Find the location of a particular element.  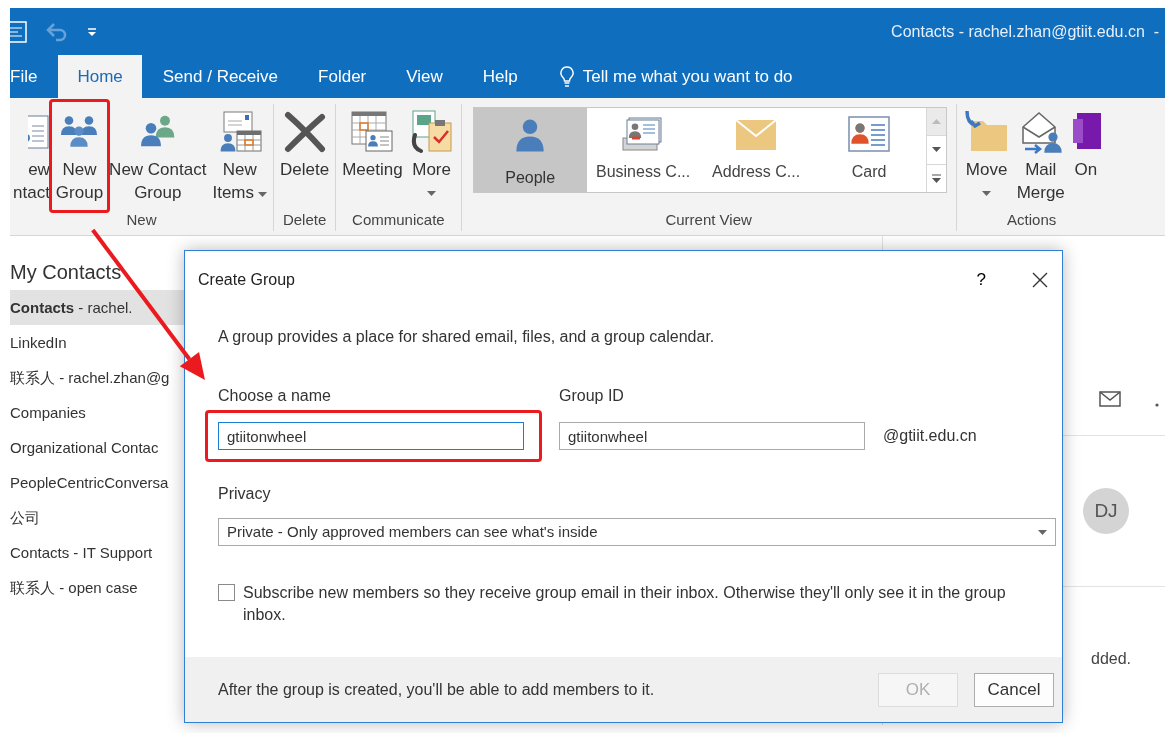

window-title: Contacts - rachel.zhan@gtiit.edu.cn - is located at coordinates (1025, 31).